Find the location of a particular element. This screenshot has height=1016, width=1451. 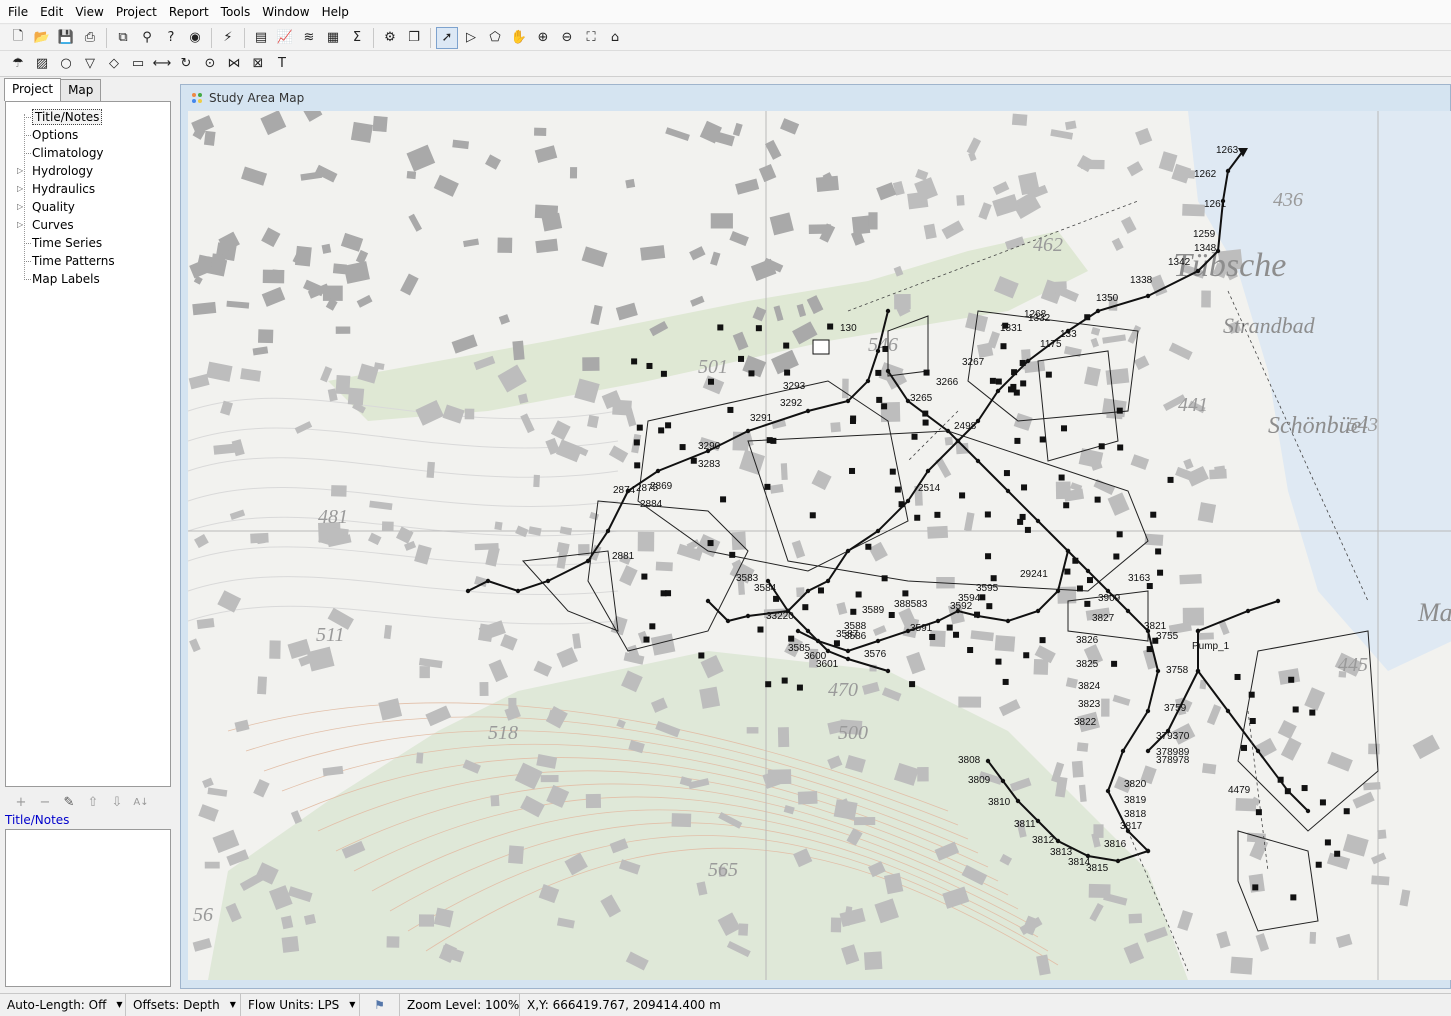

options-icon: ⚙ is located at coordinates (390, 38).